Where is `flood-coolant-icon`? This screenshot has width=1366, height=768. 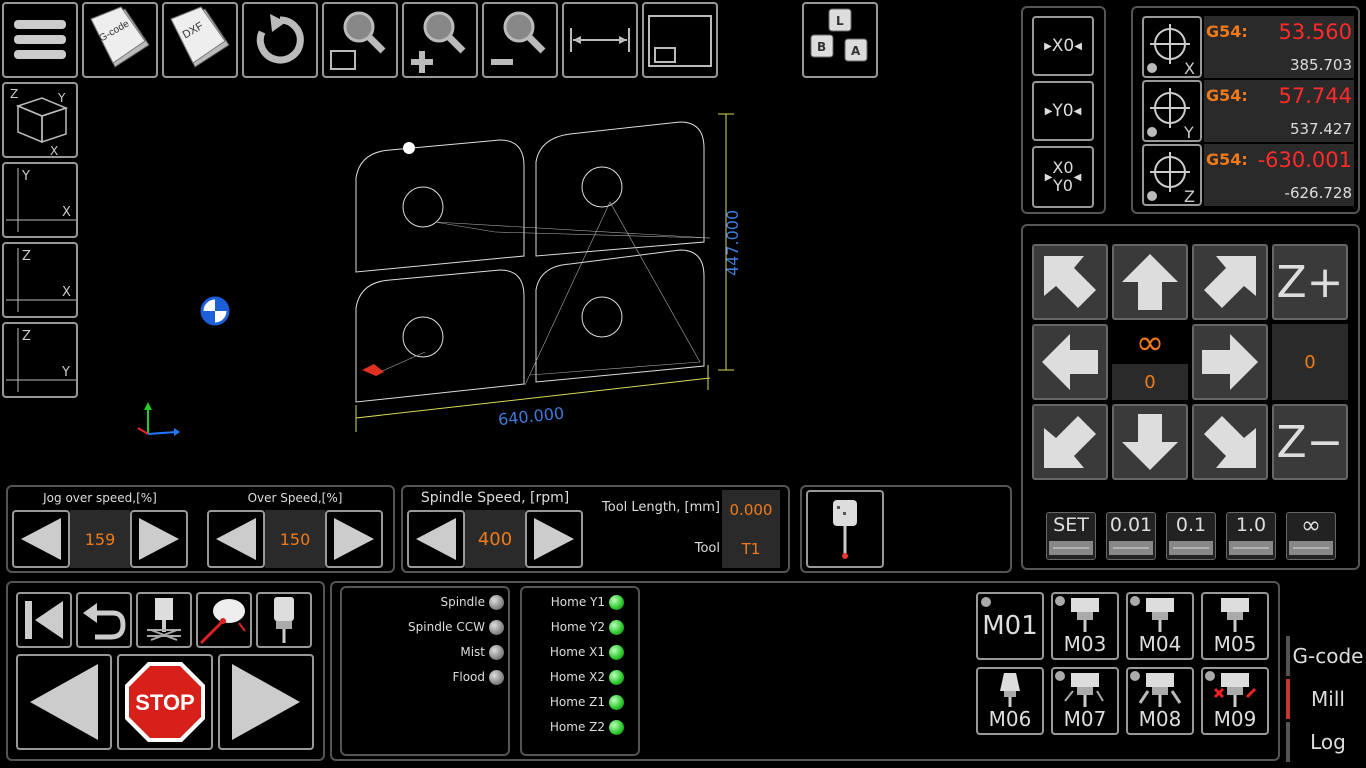
flood-coolant-icon is located at coordinates (1160, 690).